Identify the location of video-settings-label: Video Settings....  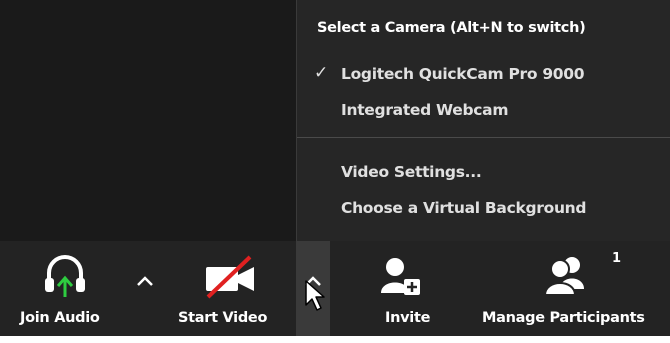
(411, 172).